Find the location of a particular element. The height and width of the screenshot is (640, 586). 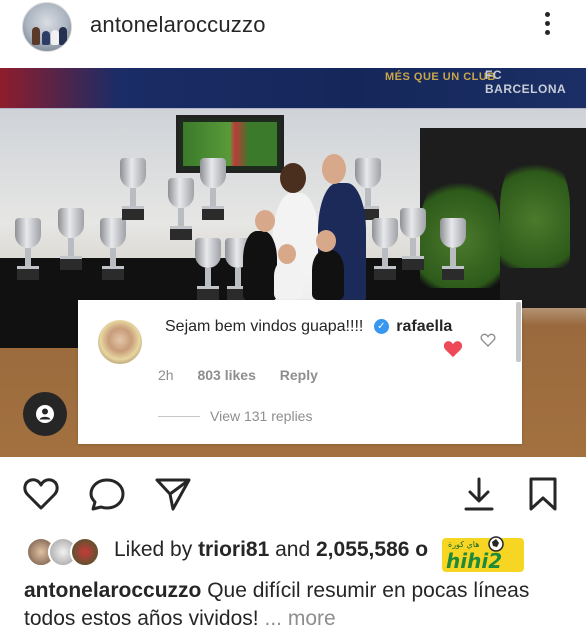

replies-divider is located at coordinates (179, 416).